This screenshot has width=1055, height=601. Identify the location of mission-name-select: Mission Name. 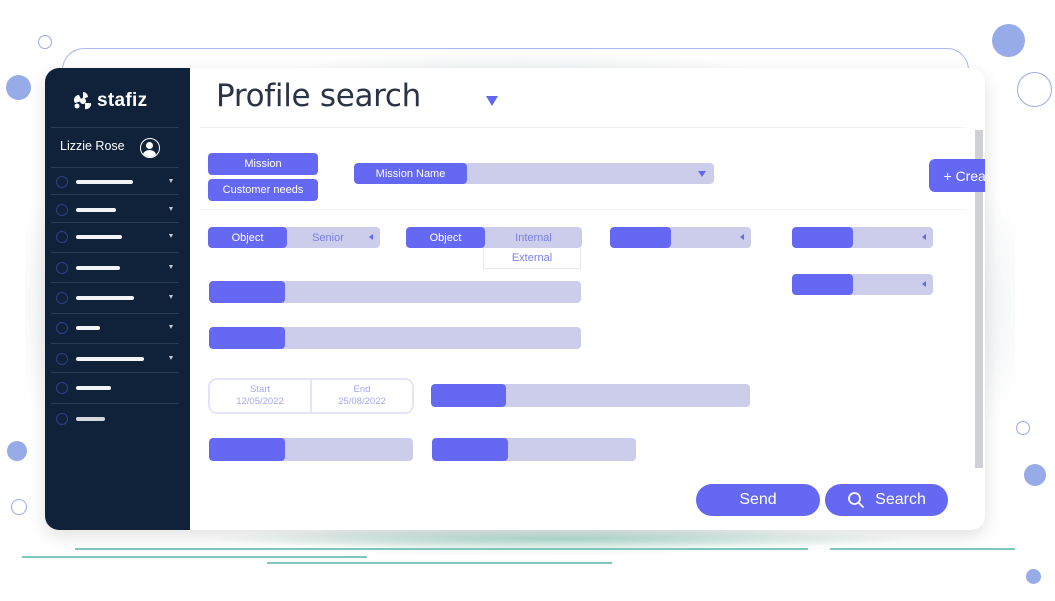
(534, 173).